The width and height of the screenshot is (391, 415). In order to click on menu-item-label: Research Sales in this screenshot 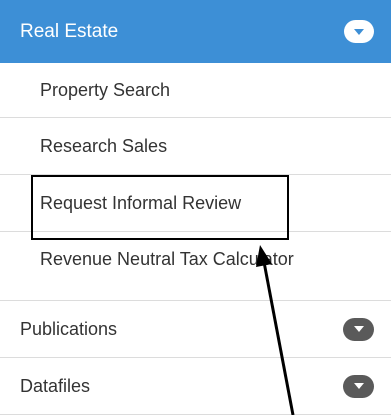, I will do `click(104, 145)`.